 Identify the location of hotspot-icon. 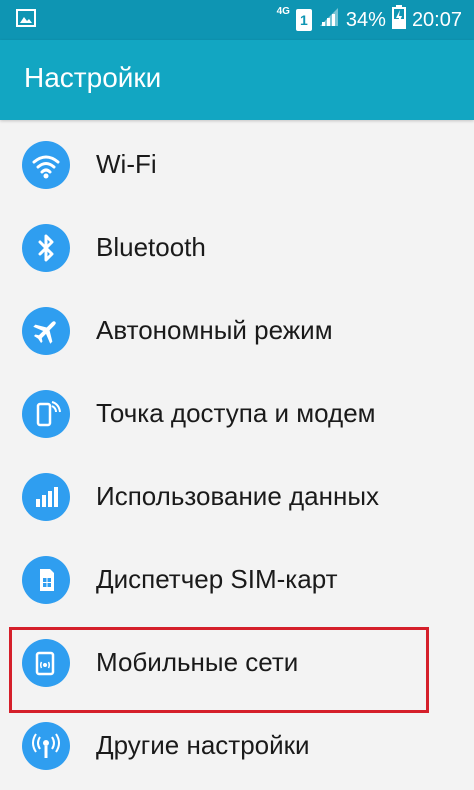
(46, 414).